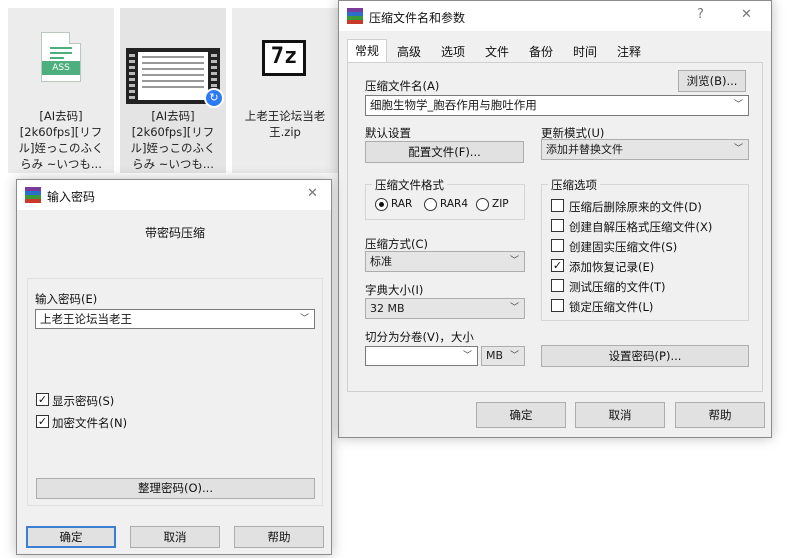  What do you see at coordinates (175, 319) in the screenshot?
I see `password-input: 上老王论坛当老王 ﹀` at bounding box center [175, 319].